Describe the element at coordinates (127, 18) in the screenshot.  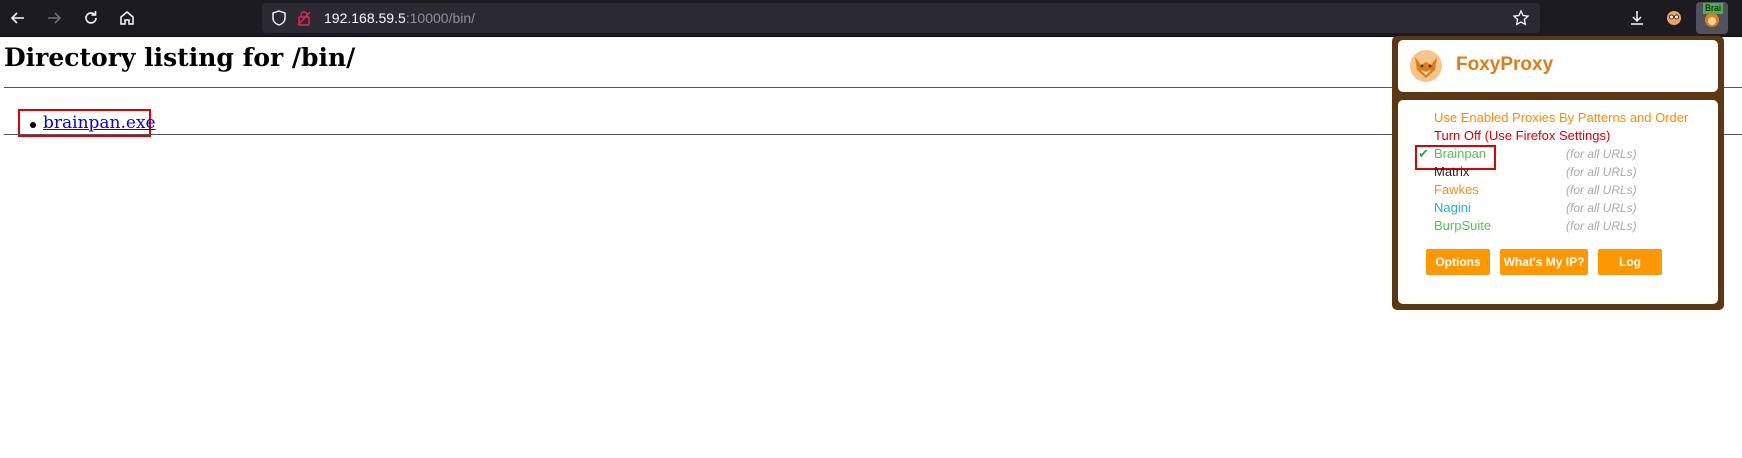
I see `home-icon` at that location.